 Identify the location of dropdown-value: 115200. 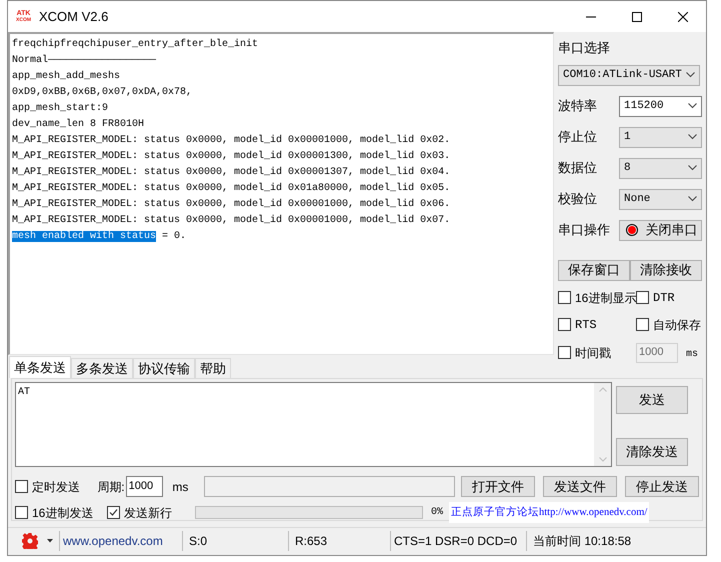
(644, 106).